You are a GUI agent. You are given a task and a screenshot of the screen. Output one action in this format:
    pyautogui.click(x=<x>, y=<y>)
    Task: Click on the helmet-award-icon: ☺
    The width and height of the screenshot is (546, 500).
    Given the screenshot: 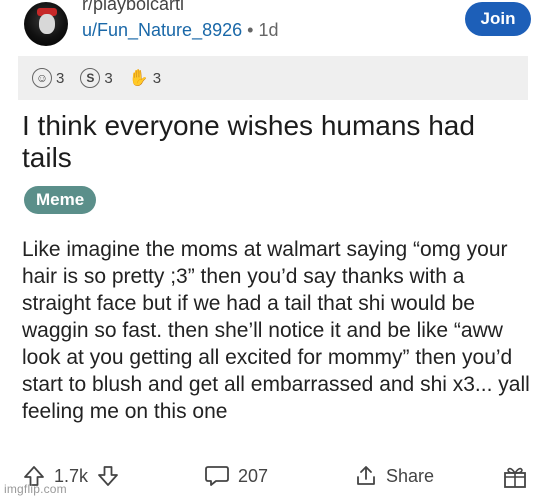 What is the action you would take?
    pyautogui.click(x=42, y=78)
    